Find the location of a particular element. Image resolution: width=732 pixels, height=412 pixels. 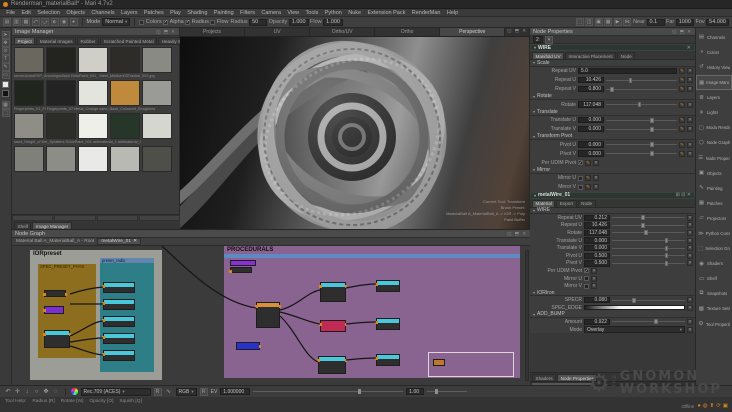

field-input: 0.1 is located at coordinates (655, 22).